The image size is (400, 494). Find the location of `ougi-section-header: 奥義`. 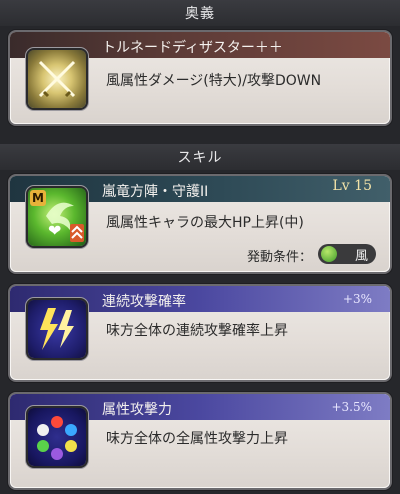

ougi-section-header: 奥義 is located at coordinates (200, 13).